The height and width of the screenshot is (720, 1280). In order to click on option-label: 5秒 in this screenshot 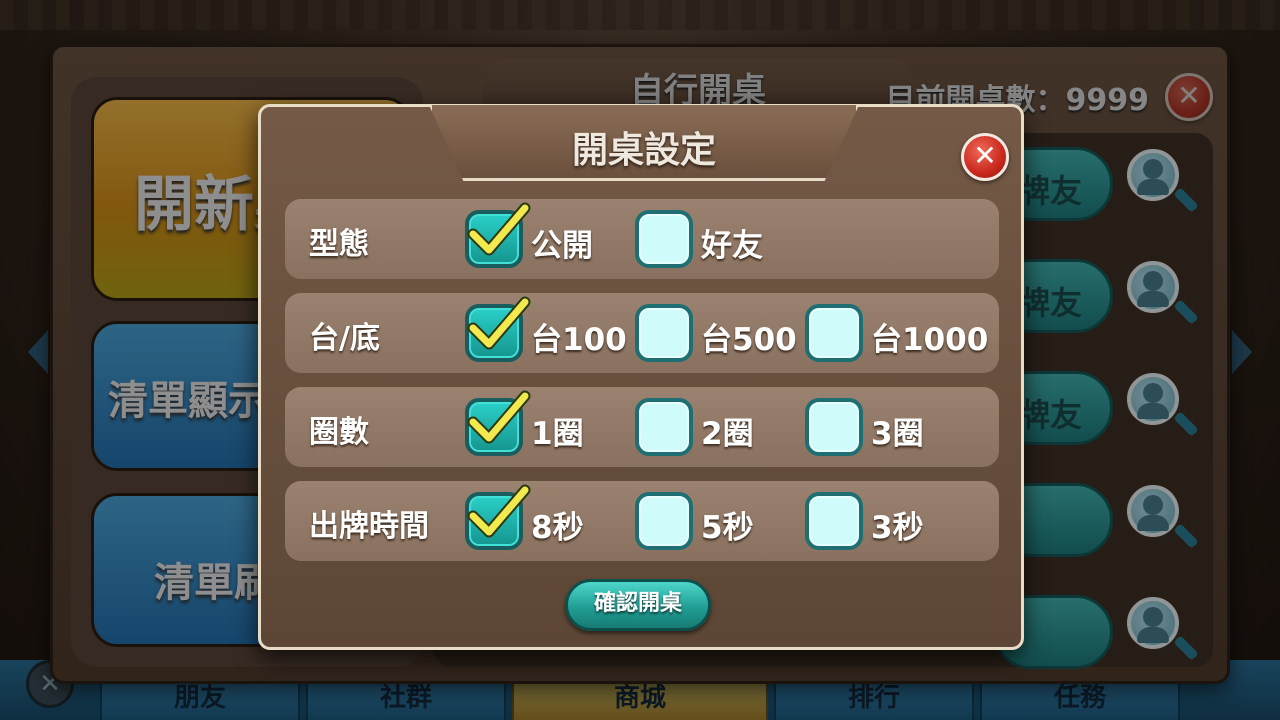, I will do `click(727, 528)`.